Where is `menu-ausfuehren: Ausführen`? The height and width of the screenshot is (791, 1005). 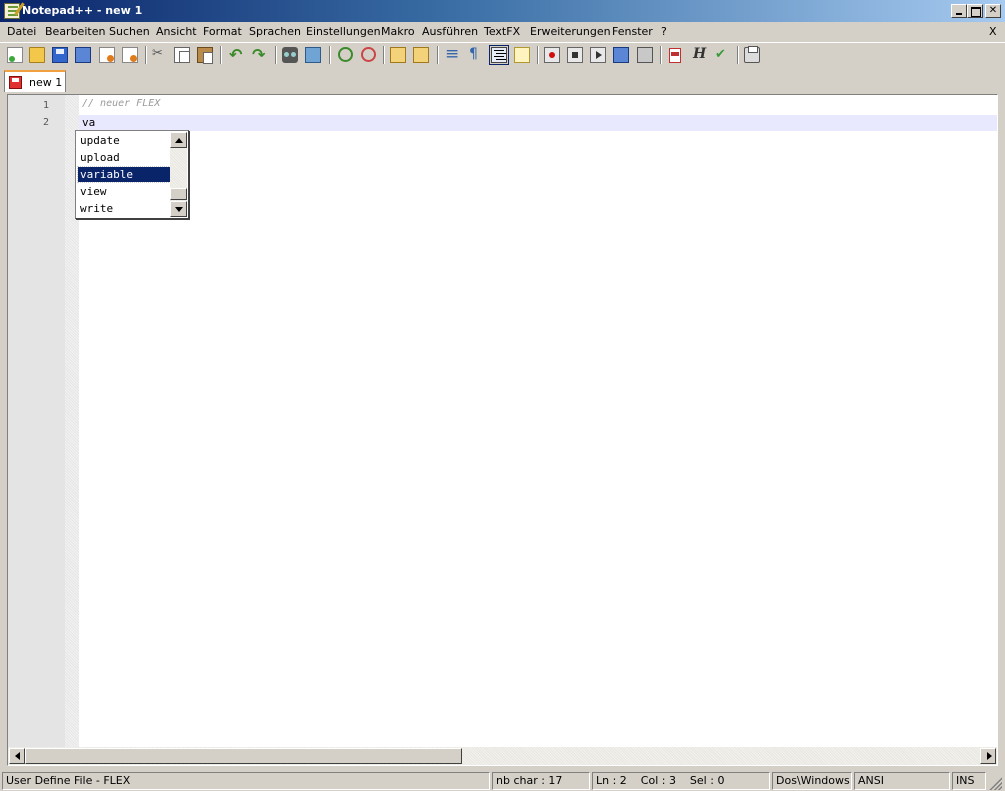 menu-ausfuehren: Ausführen is located at coordinates (450, 31).